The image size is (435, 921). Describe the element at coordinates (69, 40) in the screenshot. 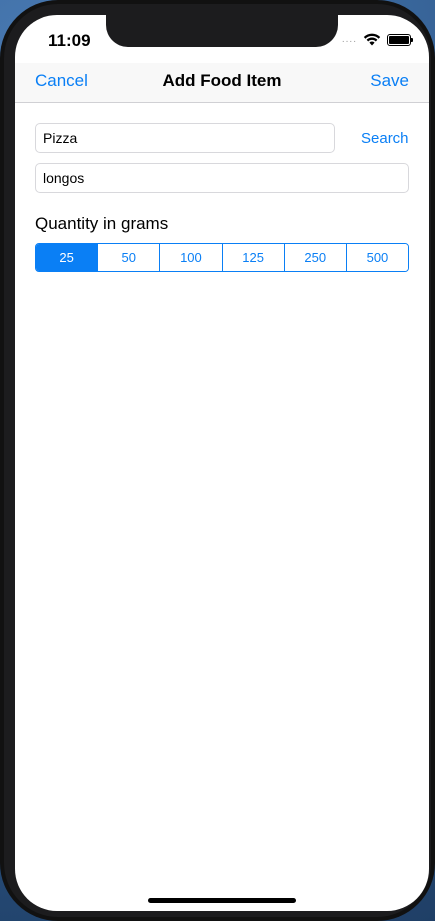

I see `status-time: 11:09` at that location.